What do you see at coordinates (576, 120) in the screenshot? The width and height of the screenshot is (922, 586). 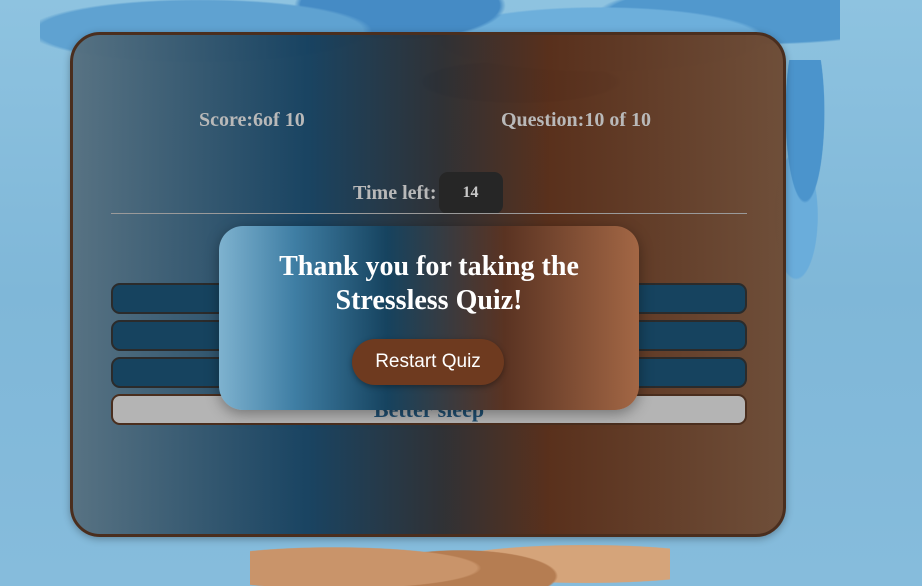 I see `question-counter: Question:10 of 10` at bounding box center [576, 120].